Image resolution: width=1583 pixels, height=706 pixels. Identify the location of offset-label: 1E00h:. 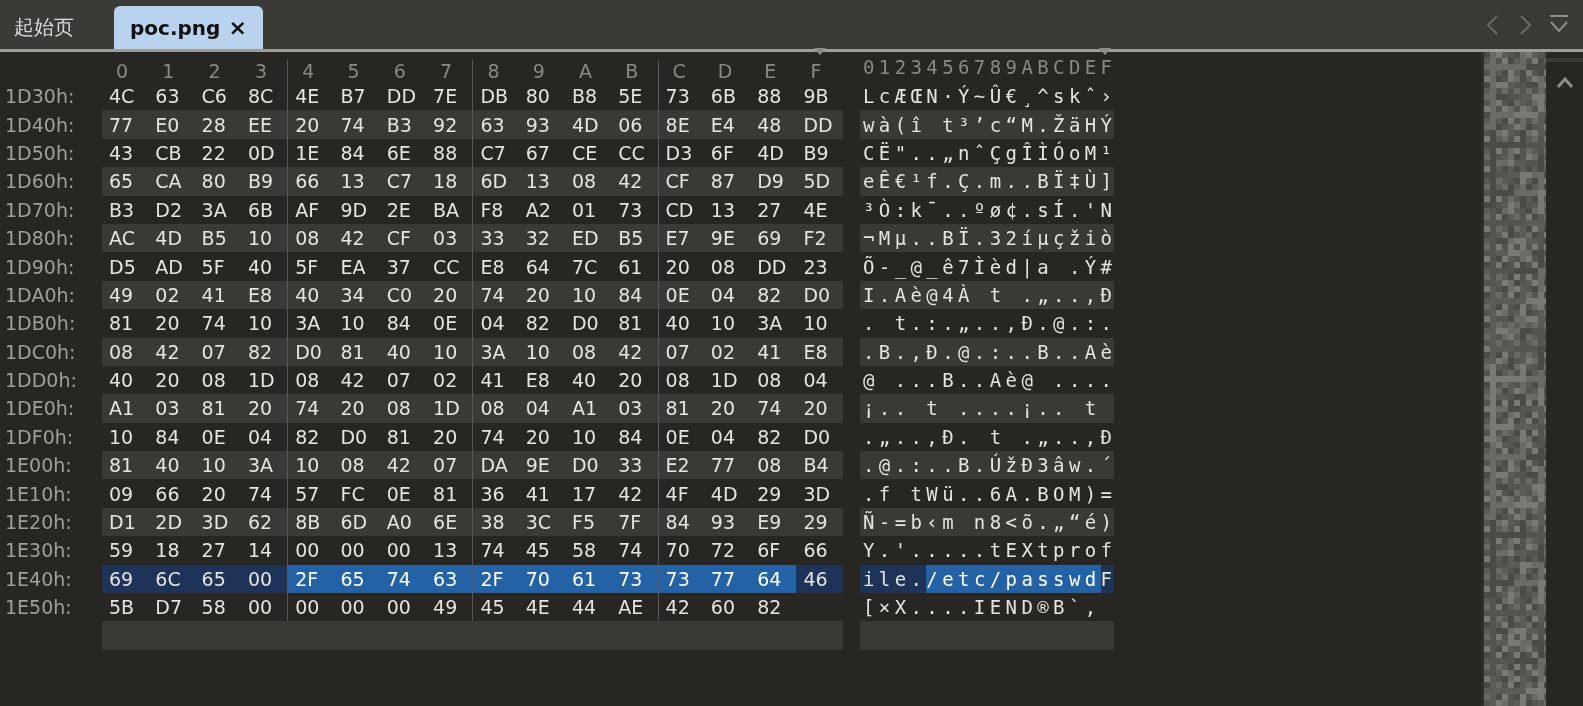
(38, 466).